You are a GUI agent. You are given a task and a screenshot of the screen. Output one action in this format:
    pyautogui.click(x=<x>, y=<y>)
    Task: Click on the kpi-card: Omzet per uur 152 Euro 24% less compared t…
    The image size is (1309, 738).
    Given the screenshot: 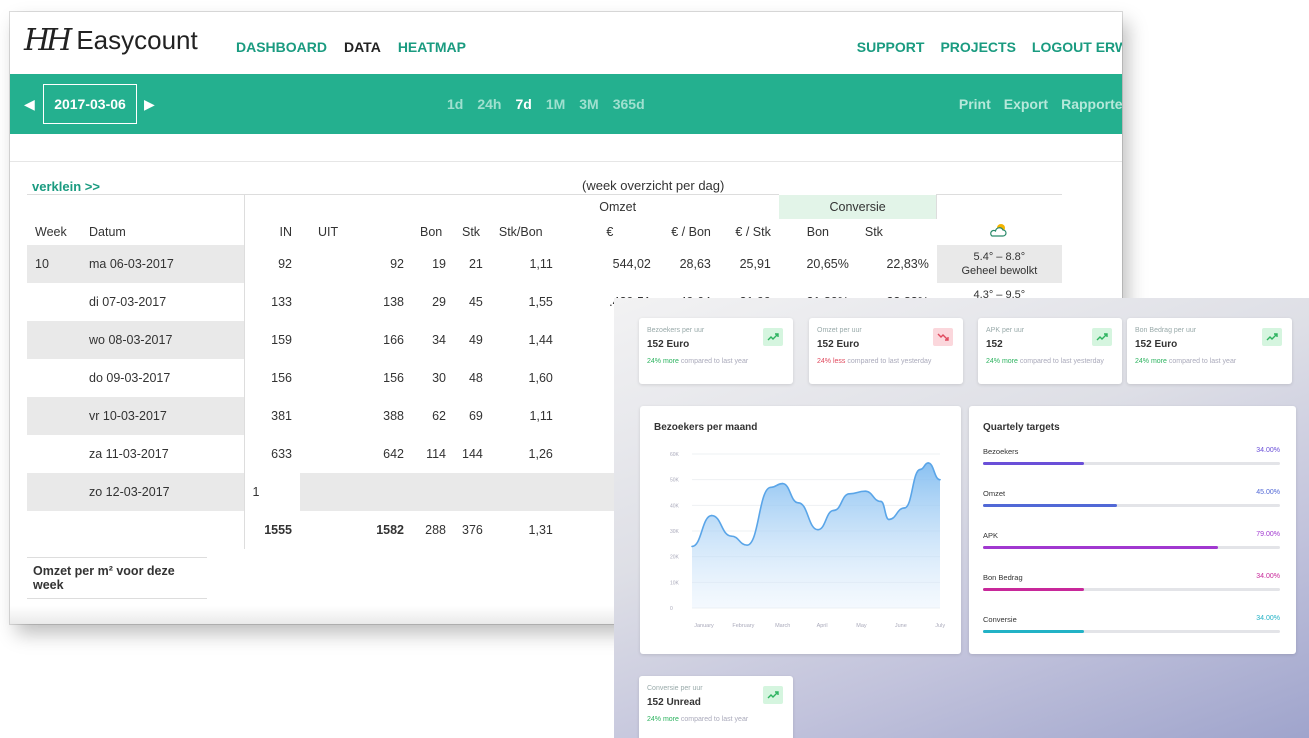 What is the action you would take?
    pyautogui.click(x=886, y=351)
    